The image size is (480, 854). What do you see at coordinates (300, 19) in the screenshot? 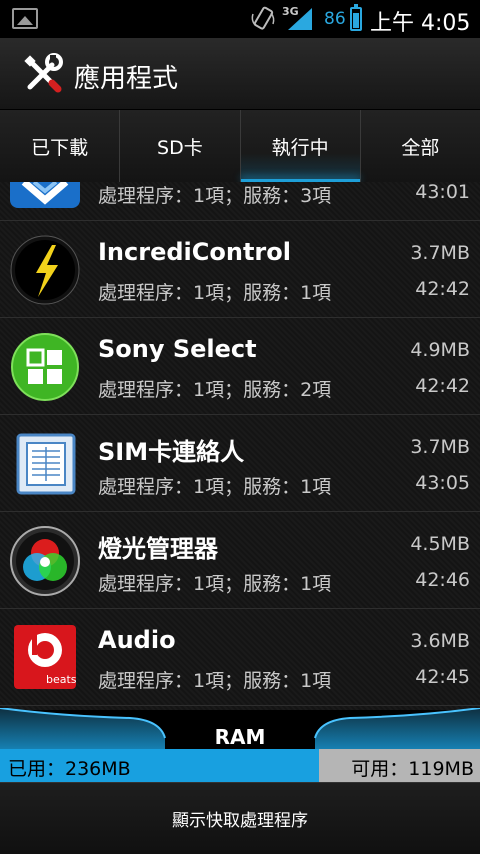
I see `signal-strength-icon` at bounding box center [300, 19].